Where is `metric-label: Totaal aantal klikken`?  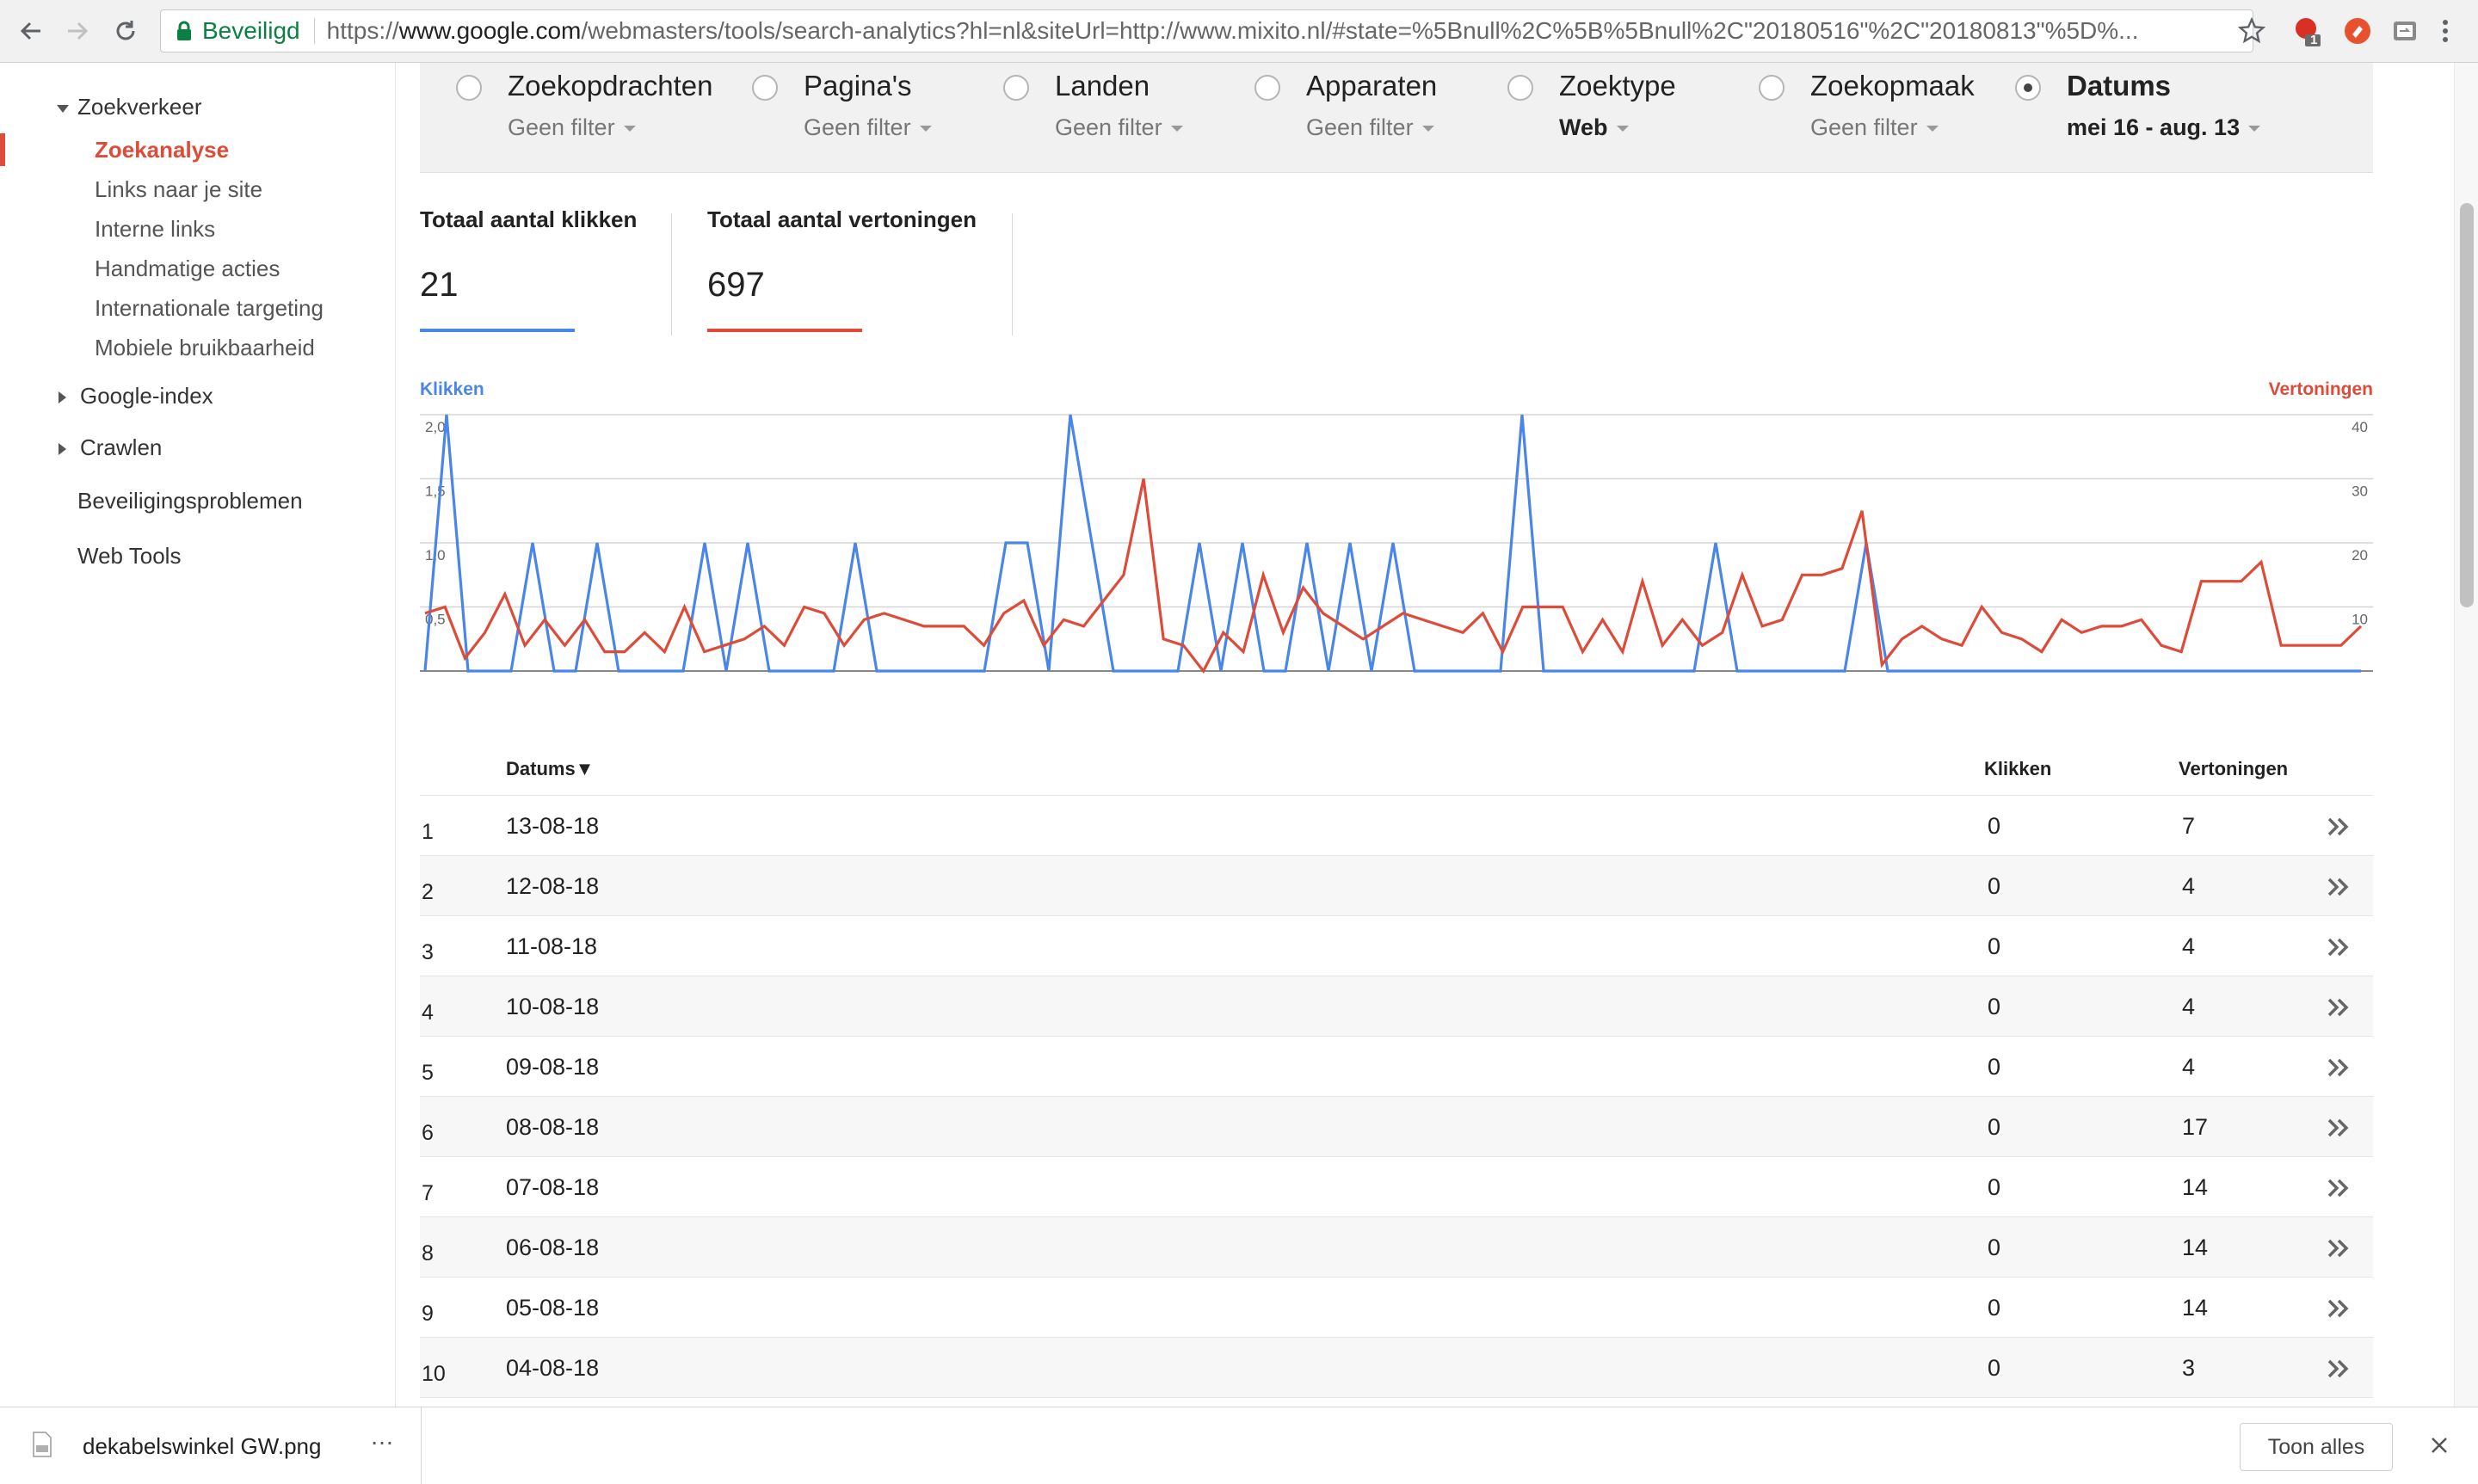 metric-label: Totaal aantal klikken is located at coordinates (529, 219).